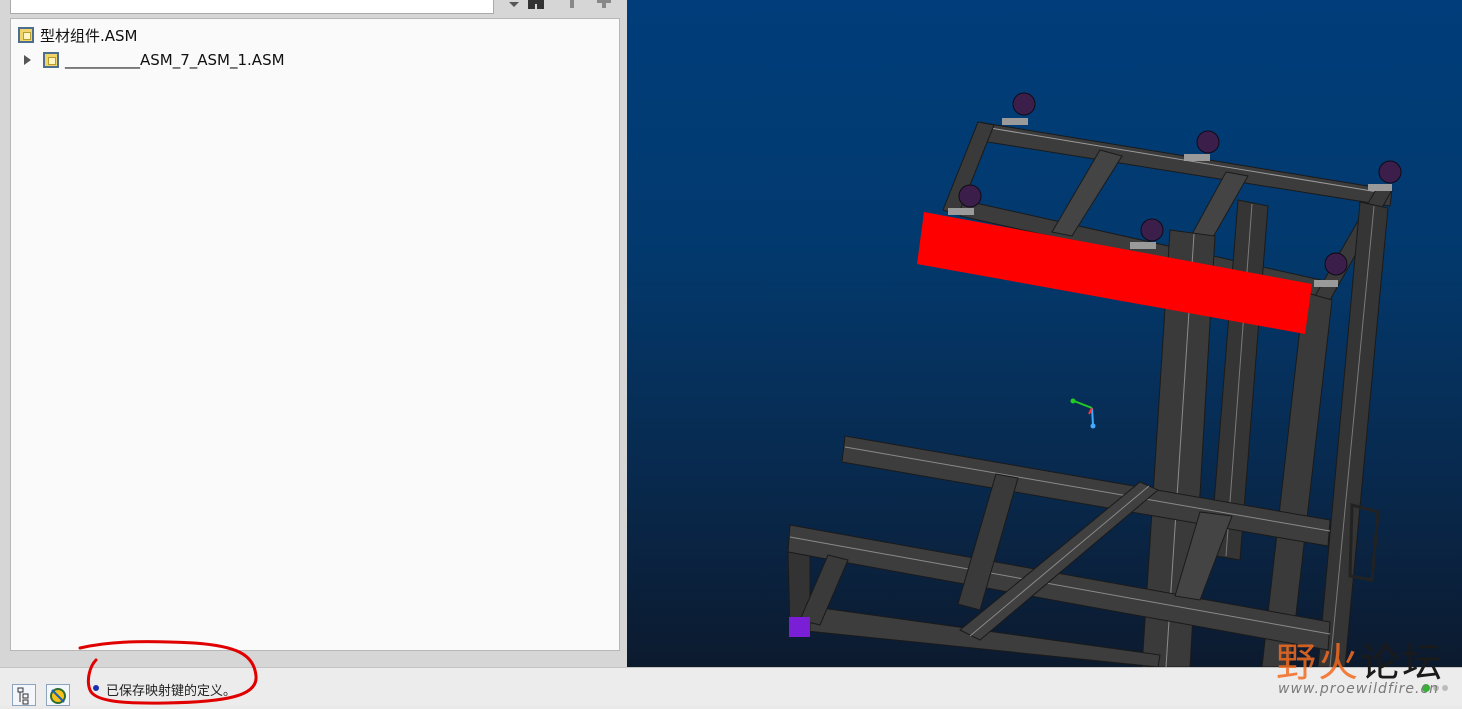 This screenshot has height=709, width=1462. Describe the element at coordinates (175, 60) in the screenshot. I see `tree-item-label: __________ASM_7_ASM_1.ASM` at that location.